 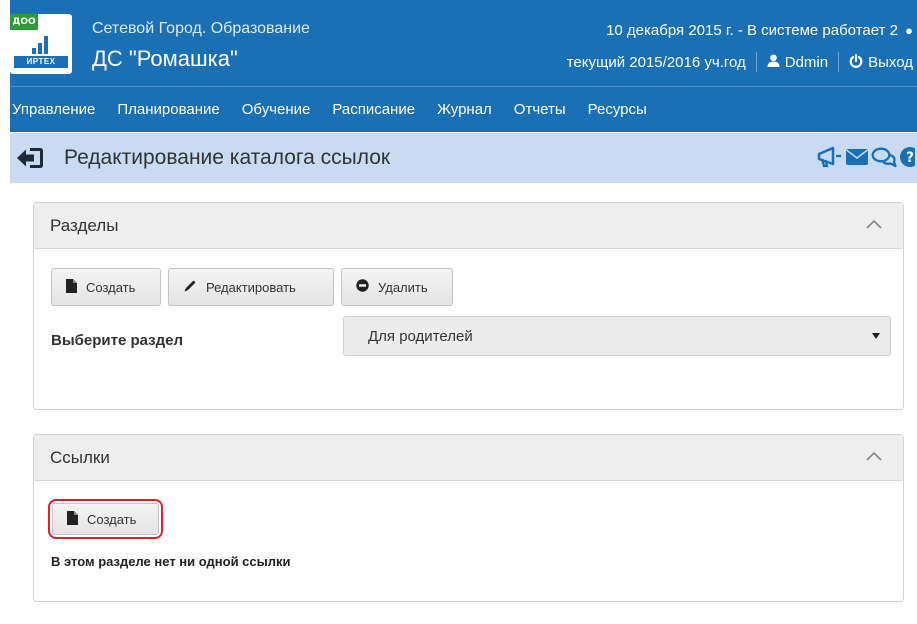 What do you see at coordinates (373, 110) in the screenshot?
I see `nav-item-schedule: Расписание` at bounding box center [373, 110].